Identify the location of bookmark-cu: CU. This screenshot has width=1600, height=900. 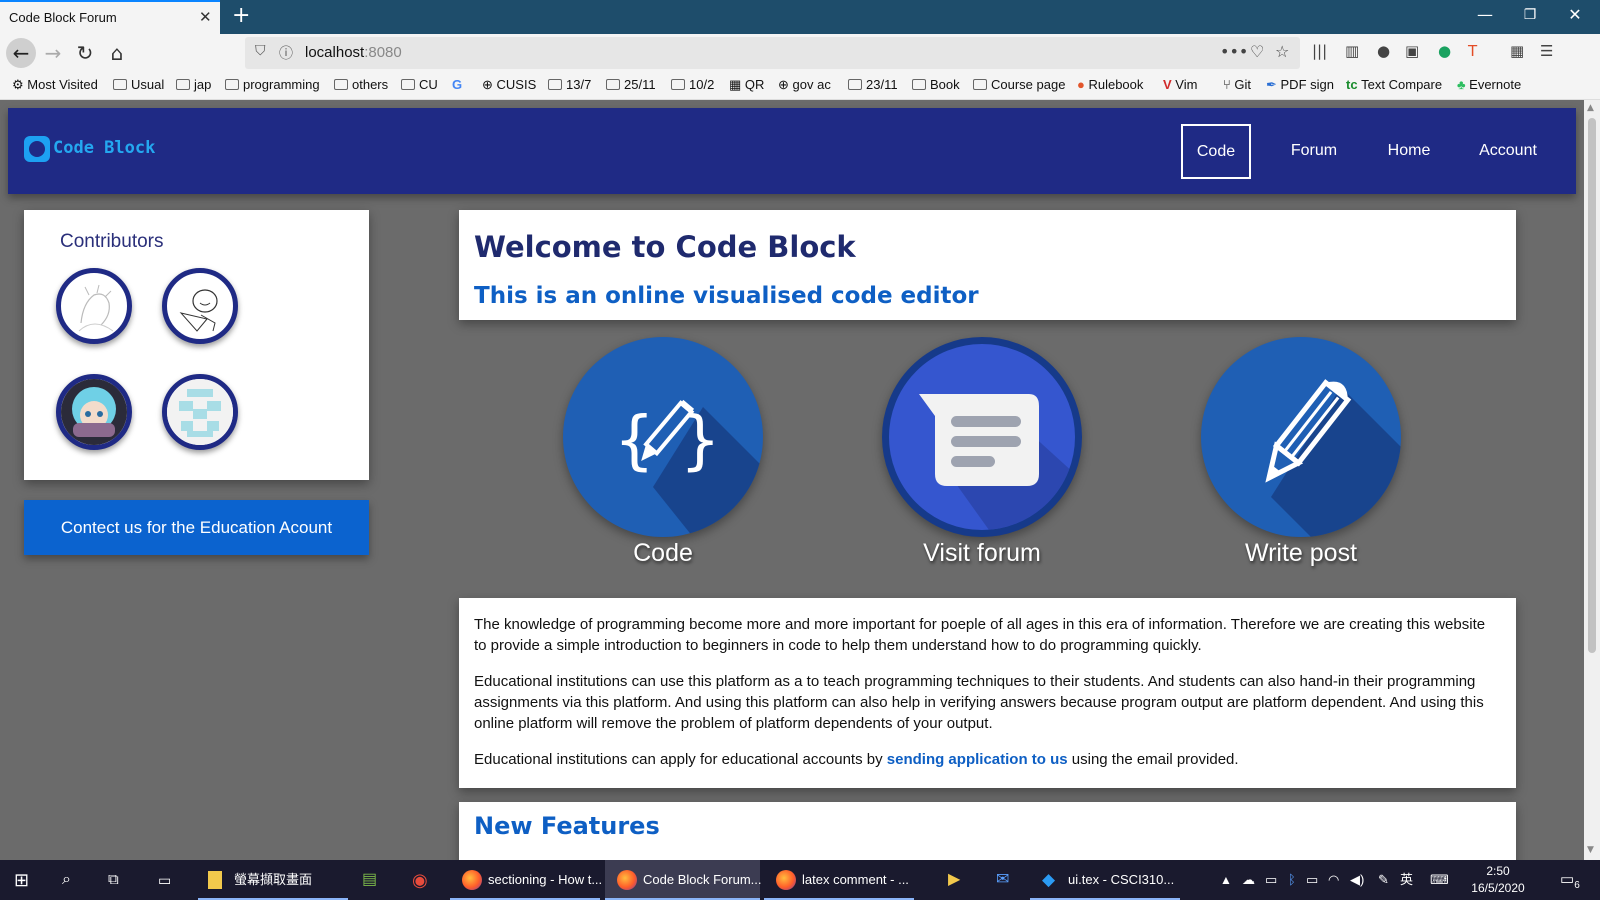
(419, 84).